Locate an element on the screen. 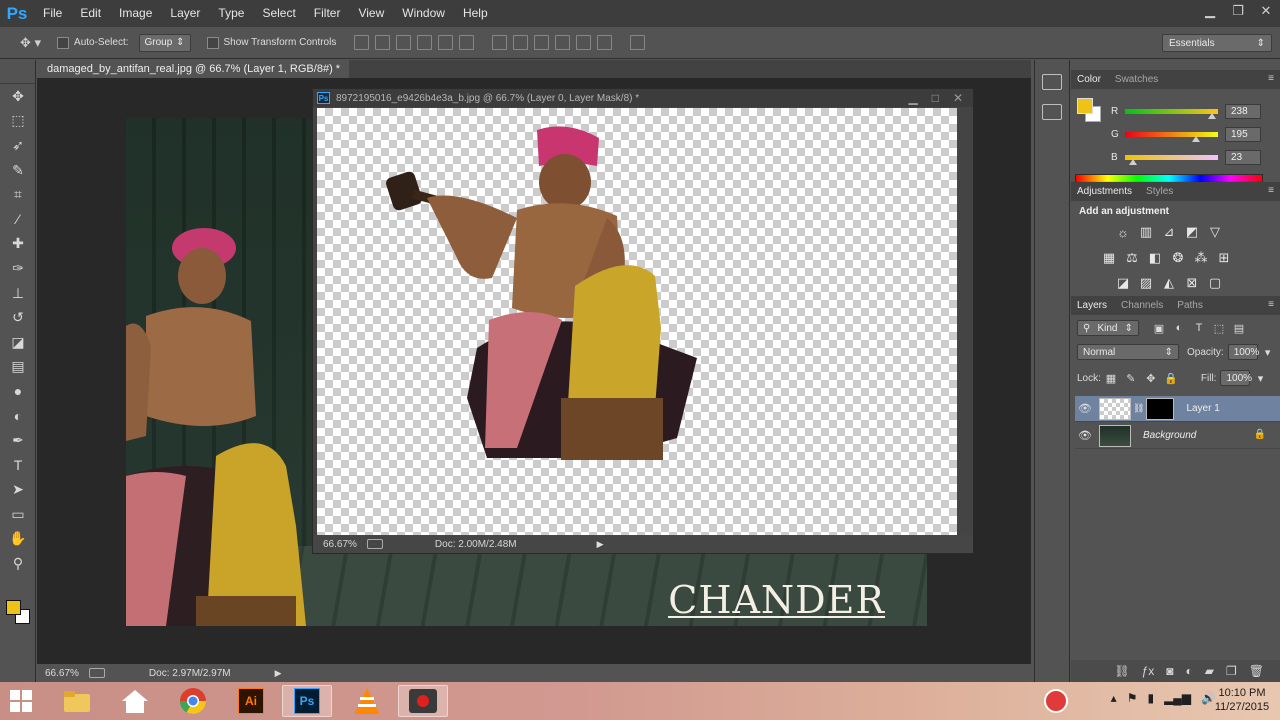 The width and height of the screenshot is (1280, 720). menu-view: View is located at coordinates (371, 13).